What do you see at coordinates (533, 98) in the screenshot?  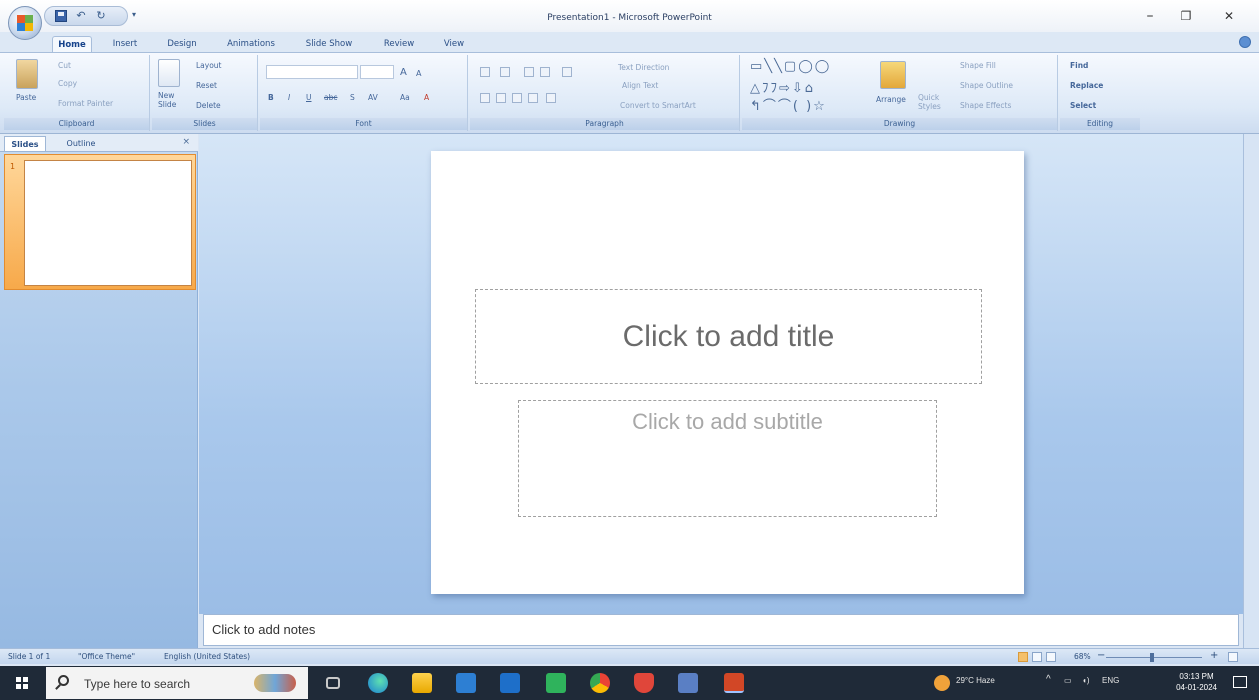 I see `justify-icon` at bounding box center [533, 98].